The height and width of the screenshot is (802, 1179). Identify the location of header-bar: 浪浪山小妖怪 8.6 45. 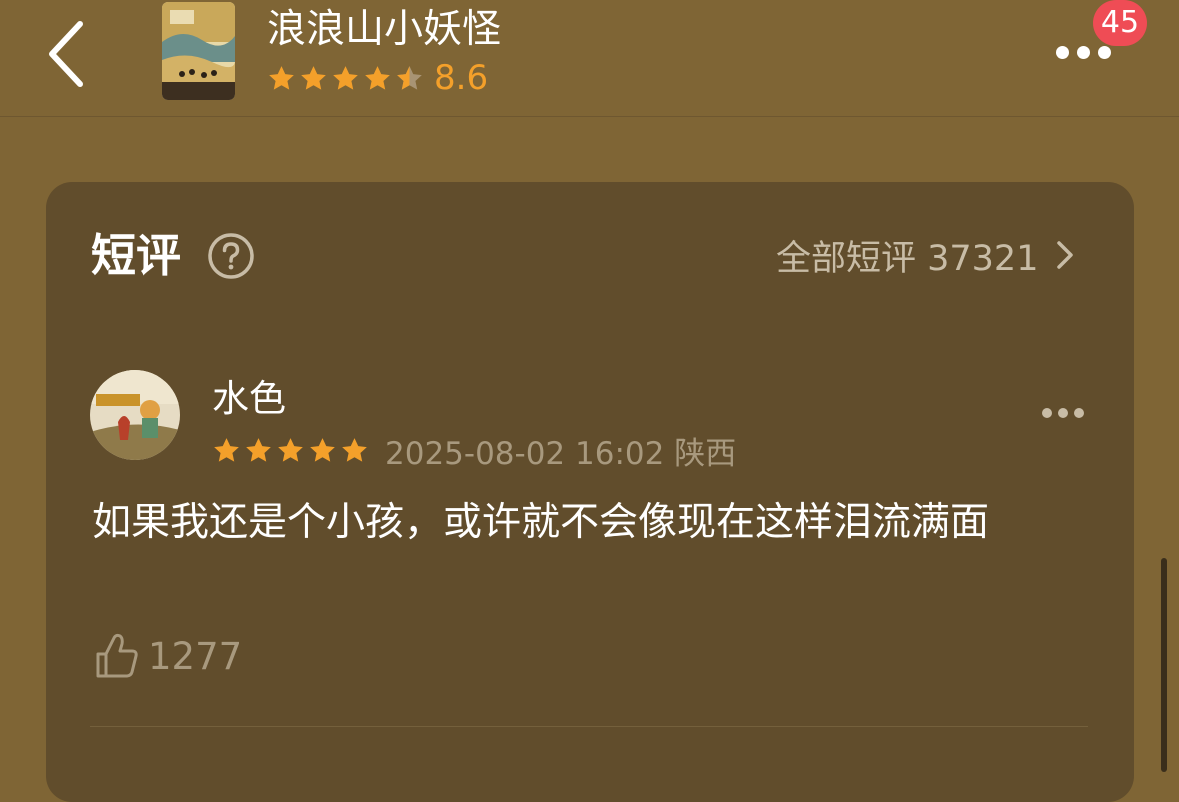
(589, 58).